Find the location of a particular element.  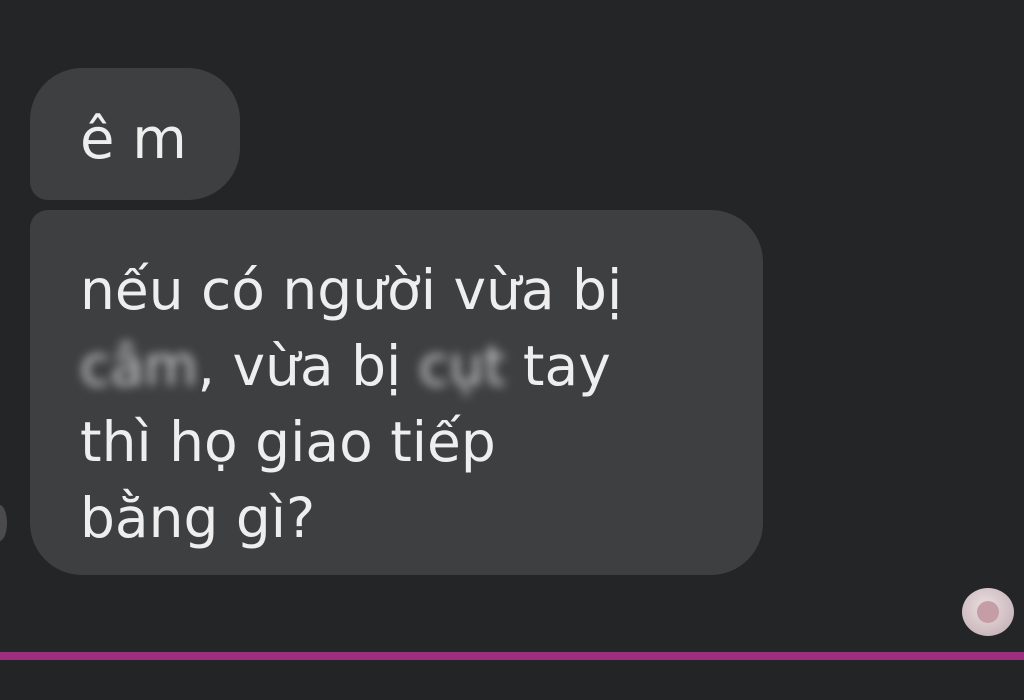

composer-bar is located at coordinates (512, 680).